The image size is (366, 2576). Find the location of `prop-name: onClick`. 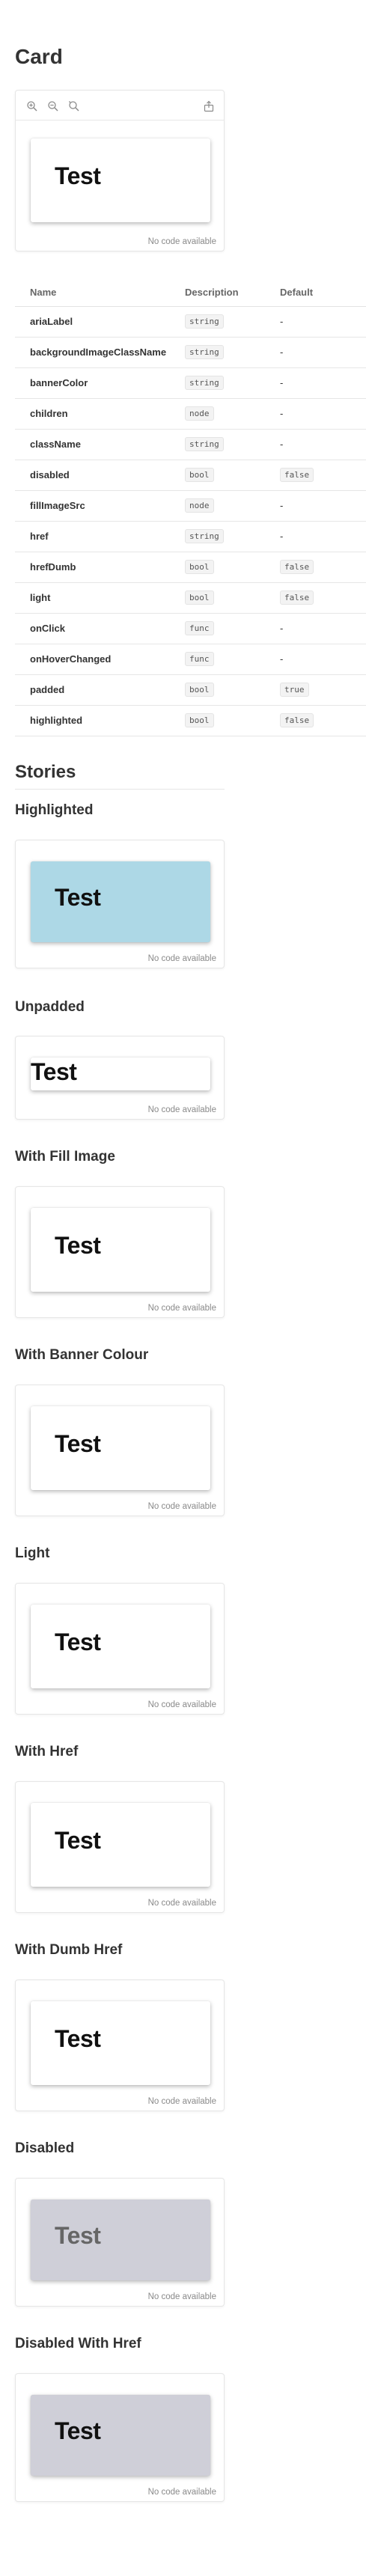

prop-name: onClick is located at coordinates (92, 628).